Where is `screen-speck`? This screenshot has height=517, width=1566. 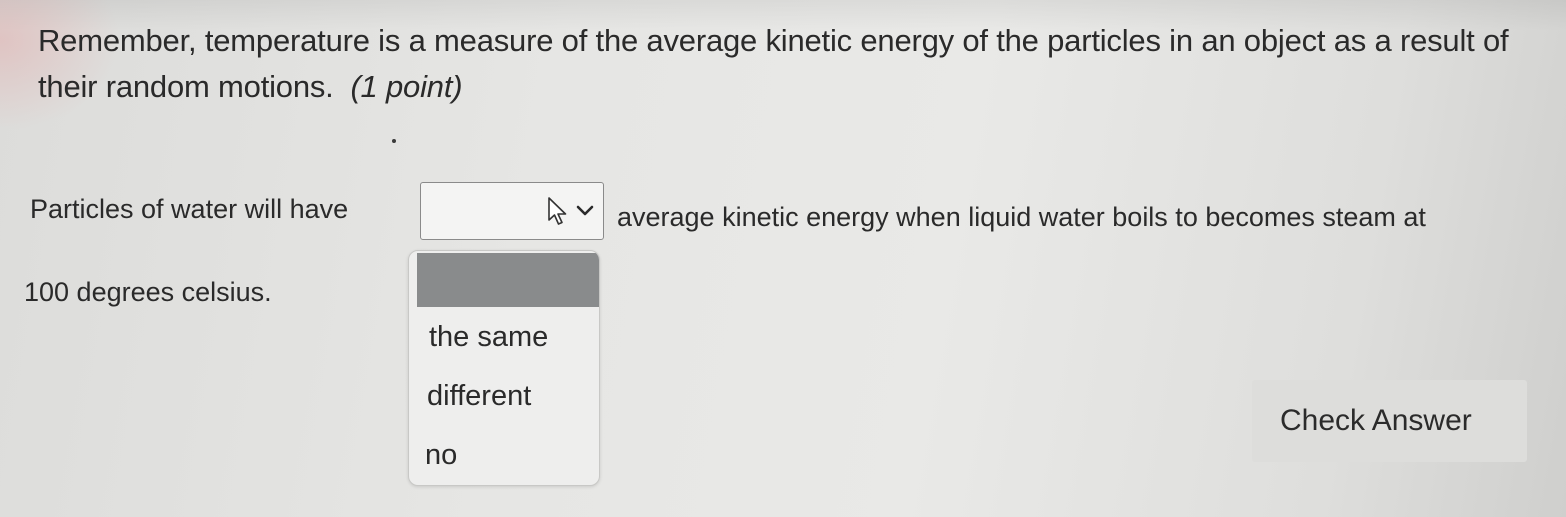
screen-speck is located at coordinates (394, 141).